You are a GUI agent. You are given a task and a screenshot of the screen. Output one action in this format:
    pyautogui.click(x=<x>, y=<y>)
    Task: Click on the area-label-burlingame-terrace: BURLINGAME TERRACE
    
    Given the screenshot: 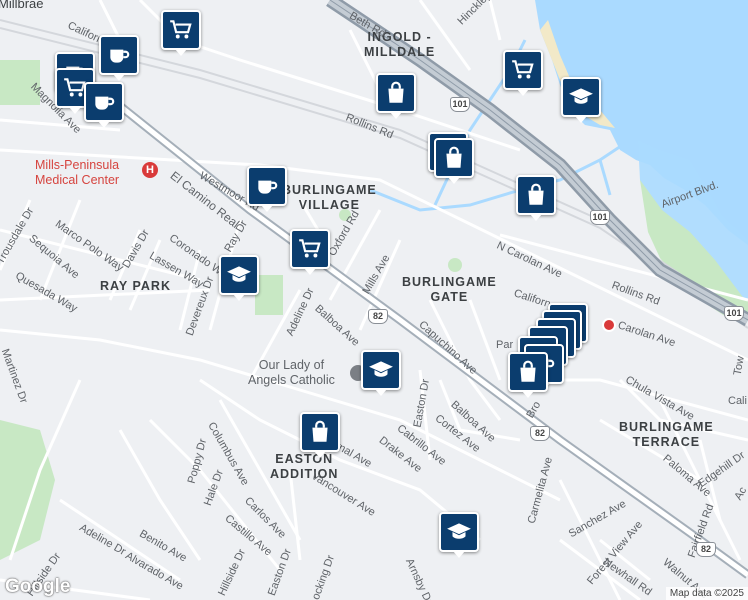 What is the action you would take?
    pyautogui.click(x=666, y=434)
    